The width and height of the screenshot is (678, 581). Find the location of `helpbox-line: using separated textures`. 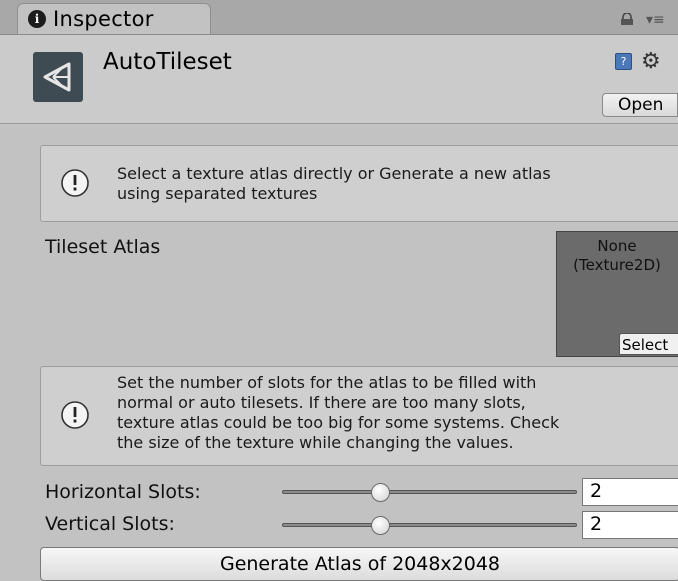

helpbox-line: using separated textures is located at coordinates (217, 193).